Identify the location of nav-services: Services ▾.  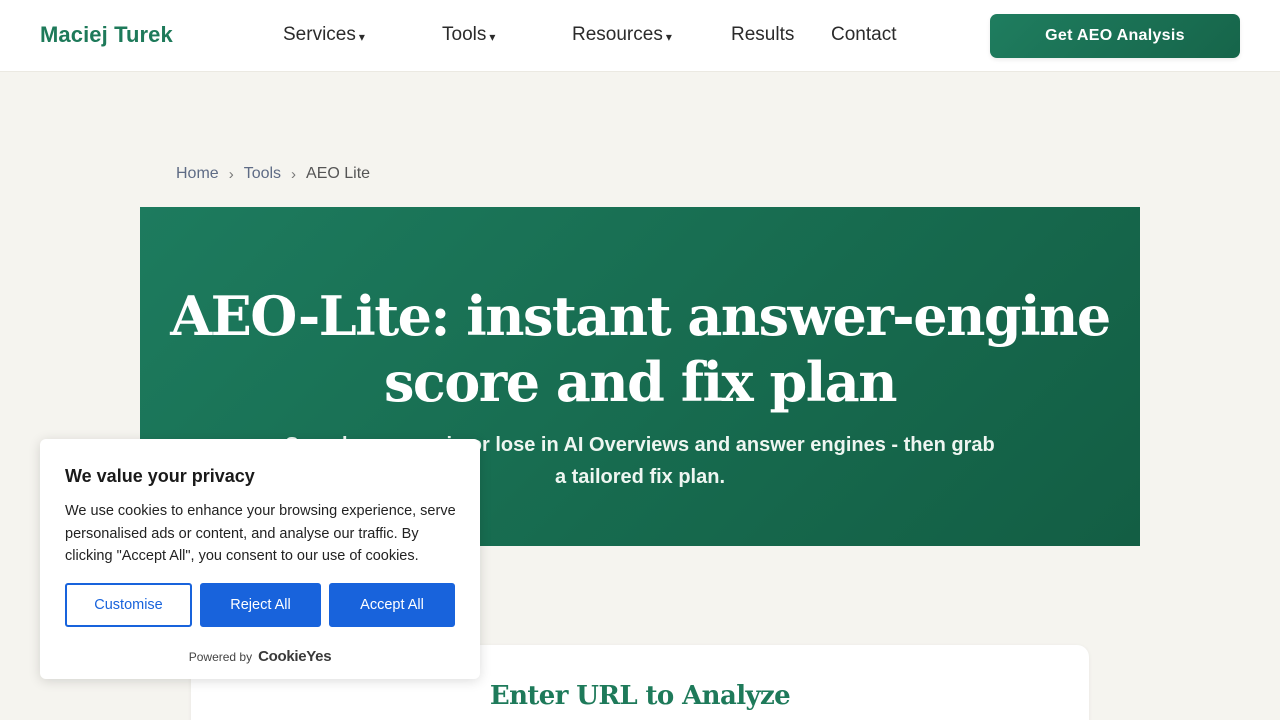
(324, 35).